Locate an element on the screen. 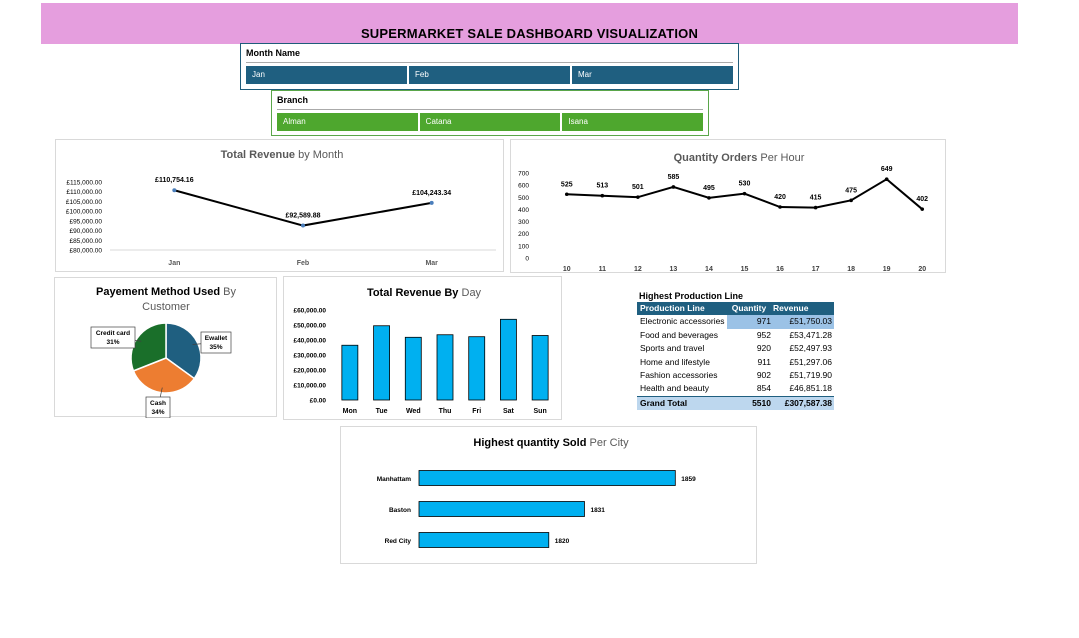 The height and width of the screenshot is (638, 1079). x-tick-label: 18 is located at coordinates (851, 269).